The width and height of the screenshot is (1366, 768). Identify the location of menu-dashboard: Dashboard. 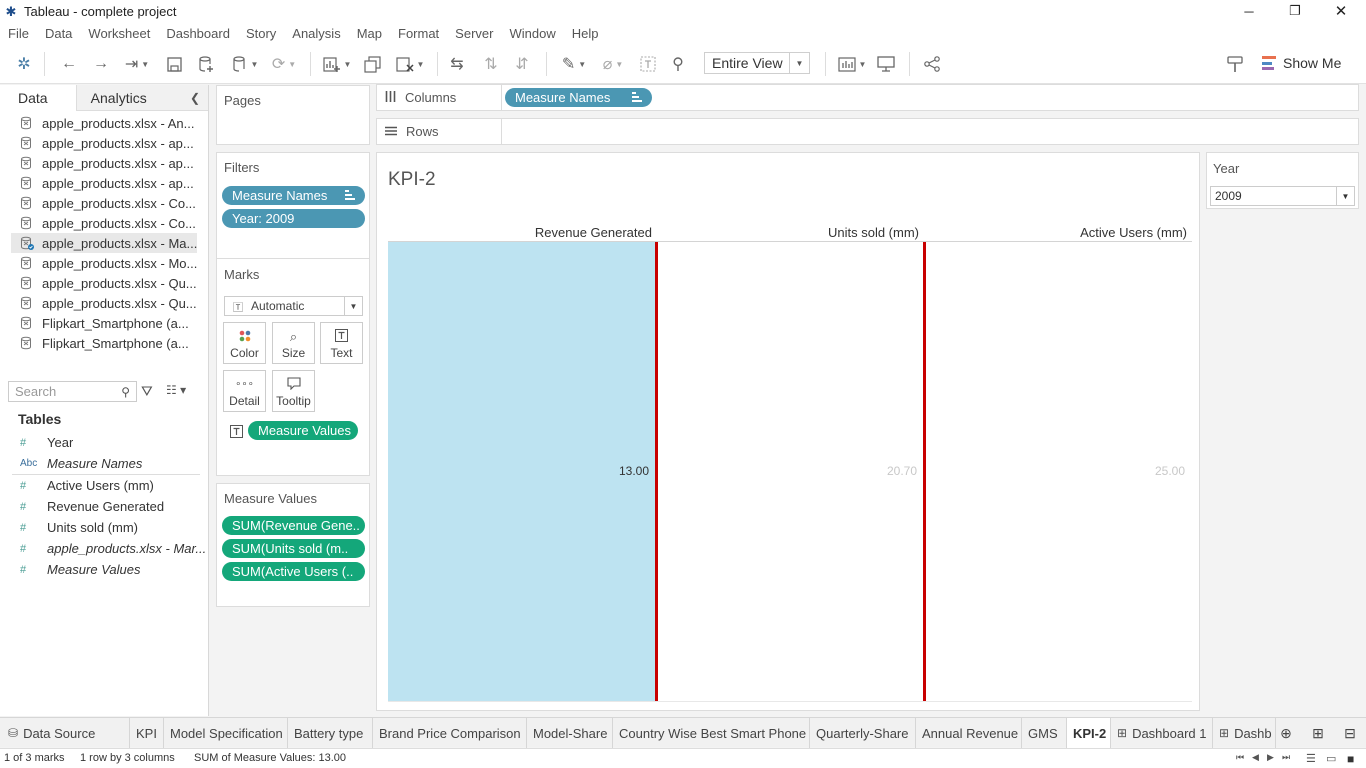
(198, 33).